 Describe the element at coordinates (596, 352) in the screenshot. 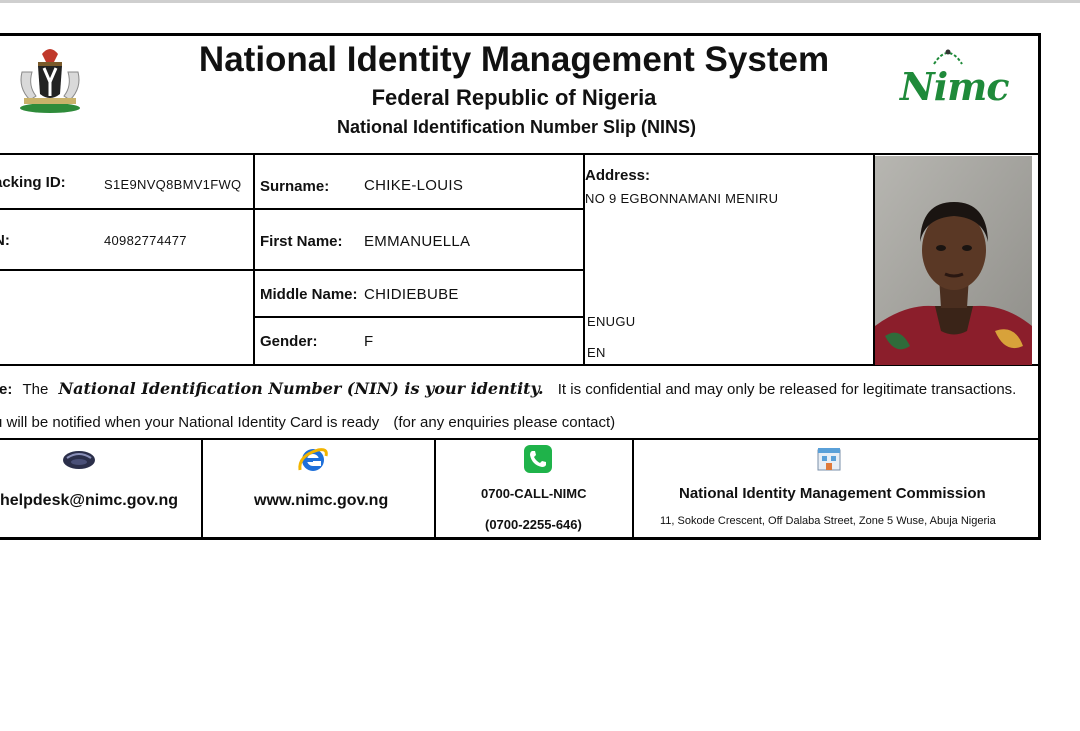

I see `address-state: EN` at that location.